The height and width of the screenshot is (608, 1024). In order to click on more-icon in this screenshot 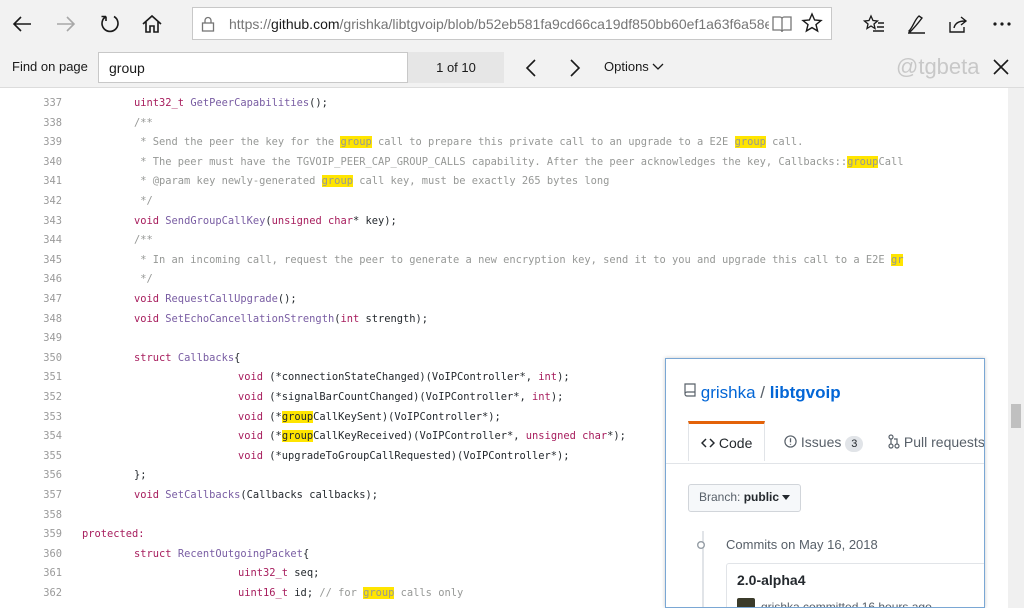, I will do `click(1002, 24)`.